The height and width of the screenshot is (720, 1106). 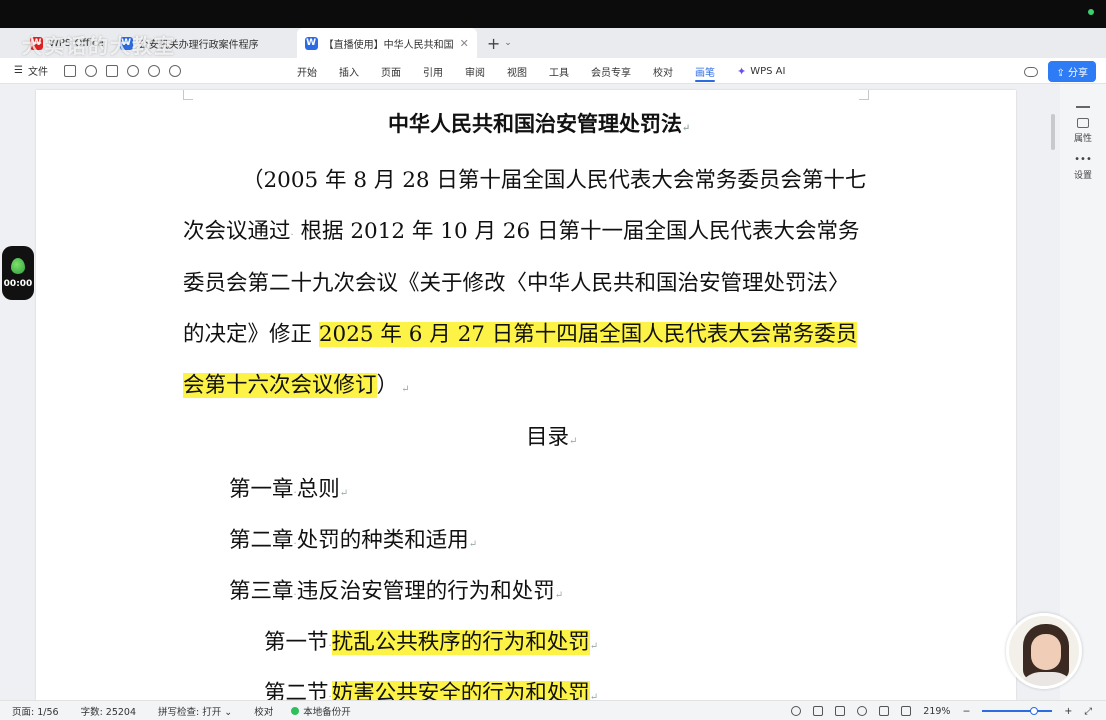 I want to click on outline-view-icon, so click(x=840, y=711).